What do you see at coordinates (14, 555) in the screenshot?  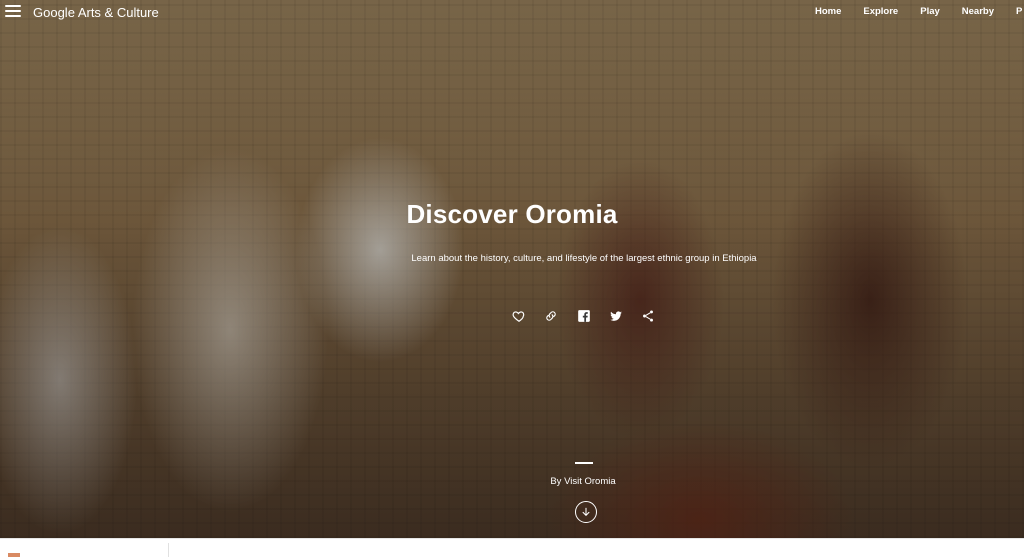 I see `thumbnail-icon` at bounding box center [14, 555].